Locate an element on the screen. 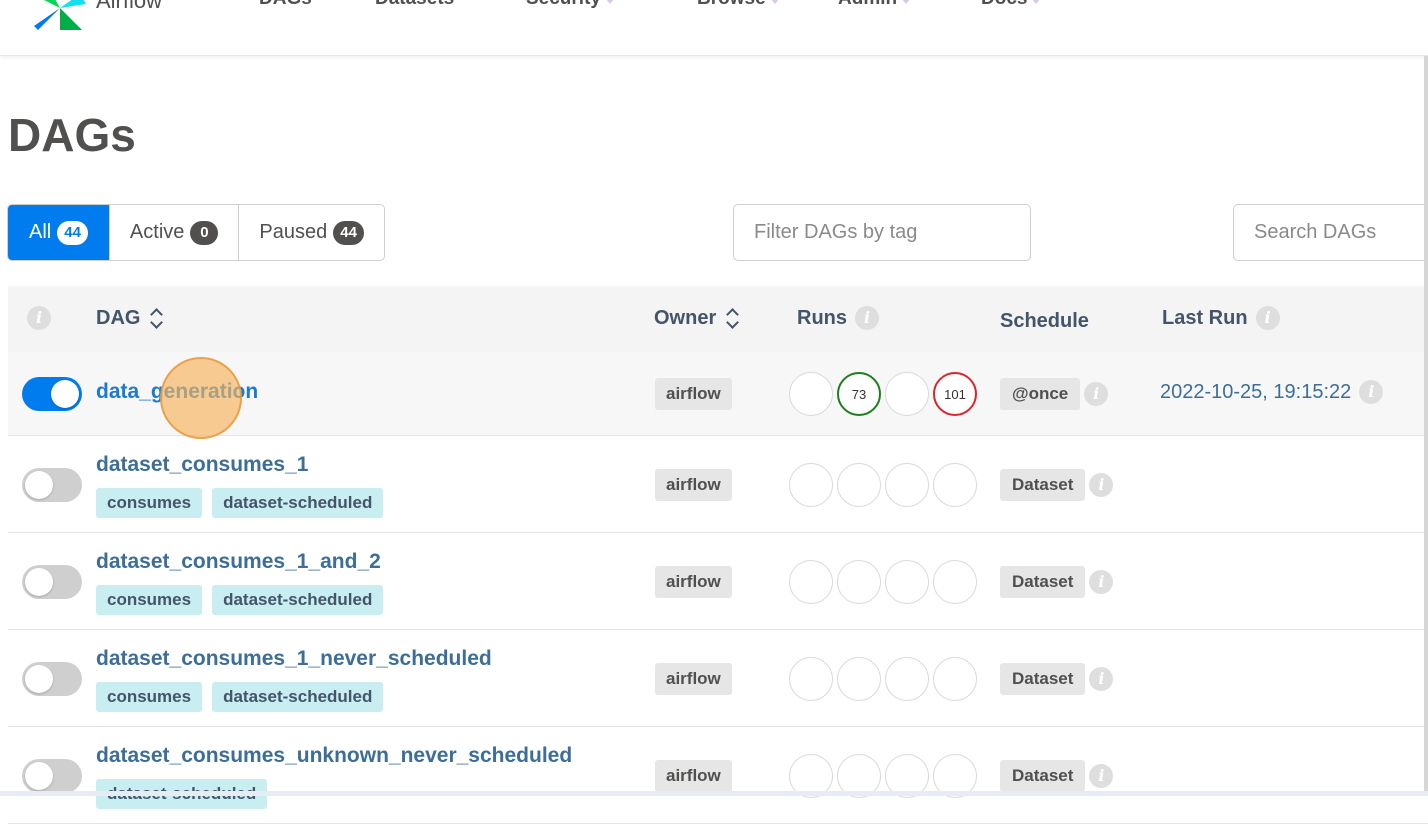 The image size is (1428, 824). nav-datasets: Datasets is located at coordinates (414, 5).